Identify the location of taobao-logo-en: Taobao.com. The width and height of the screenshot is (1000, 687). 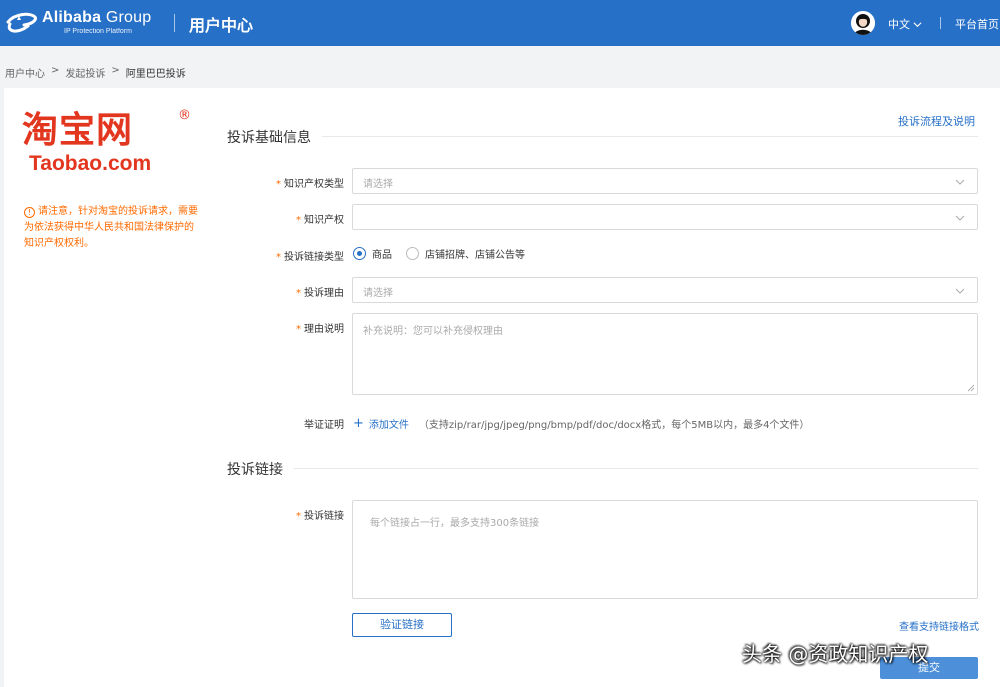
(90, 163).